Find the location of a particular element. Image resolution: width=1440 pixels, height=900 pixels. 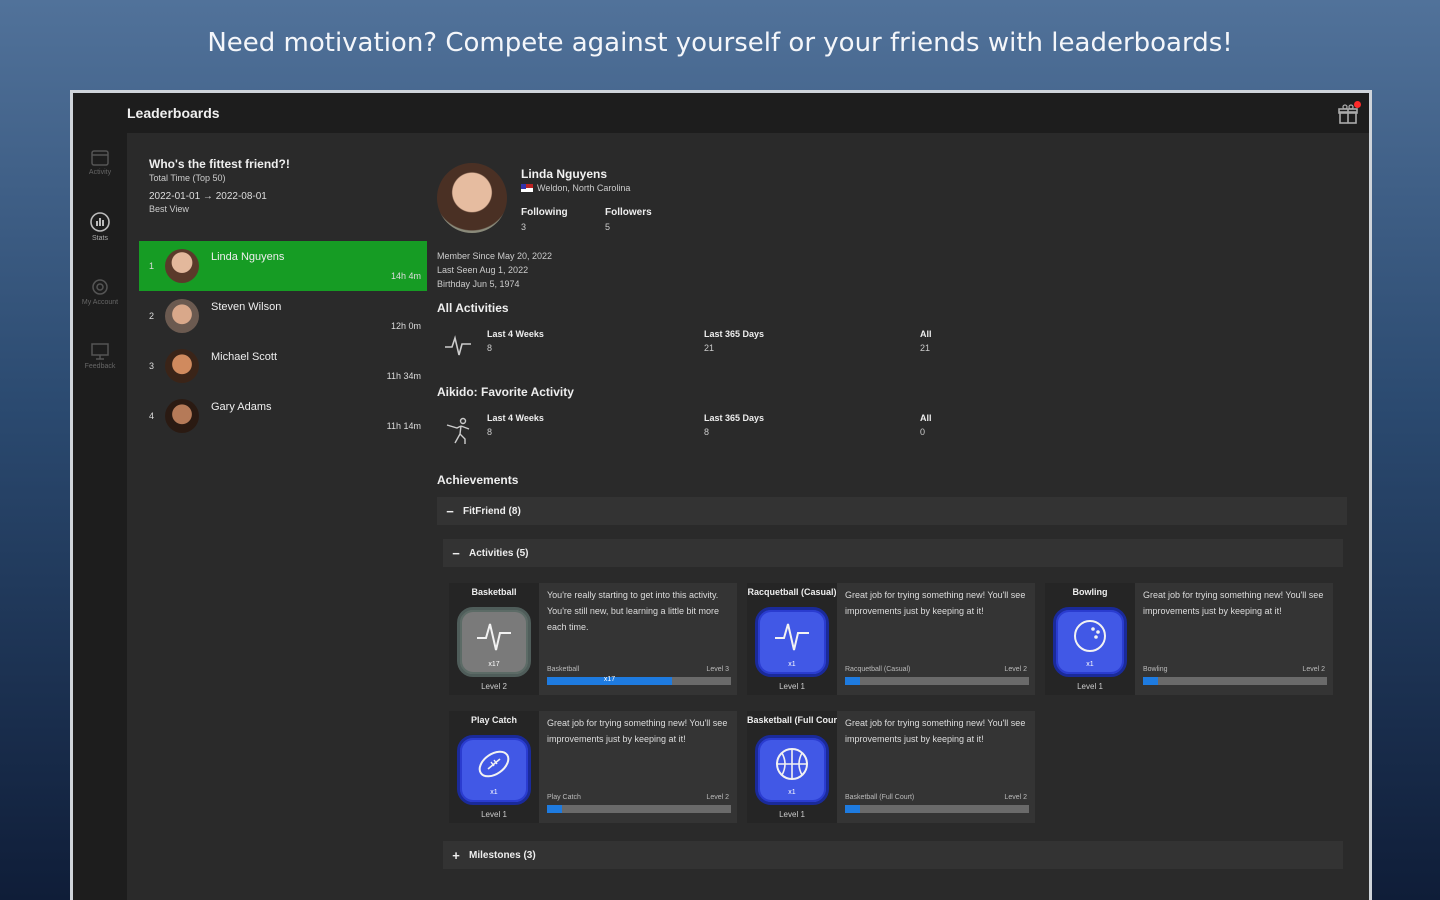

leaderboard-icon is located at coordinates (100, 222).